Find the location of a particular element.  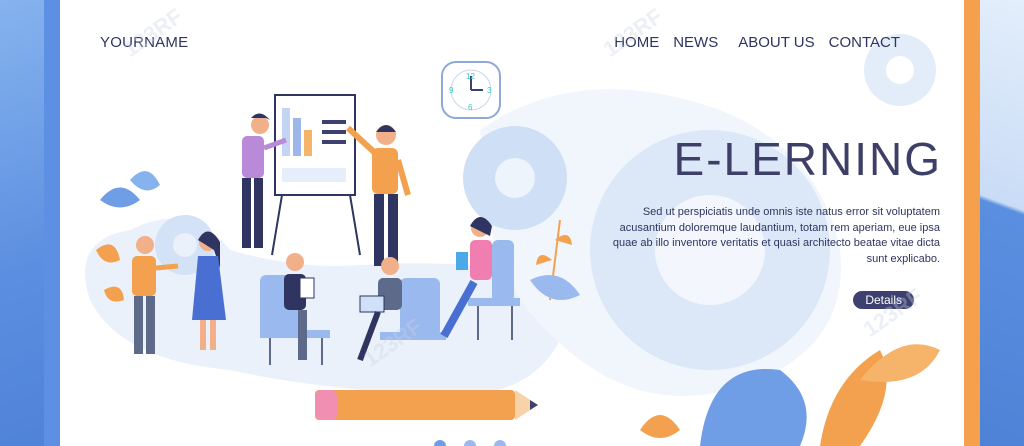

svg-text: 6 is located at coordinates (470, 107).